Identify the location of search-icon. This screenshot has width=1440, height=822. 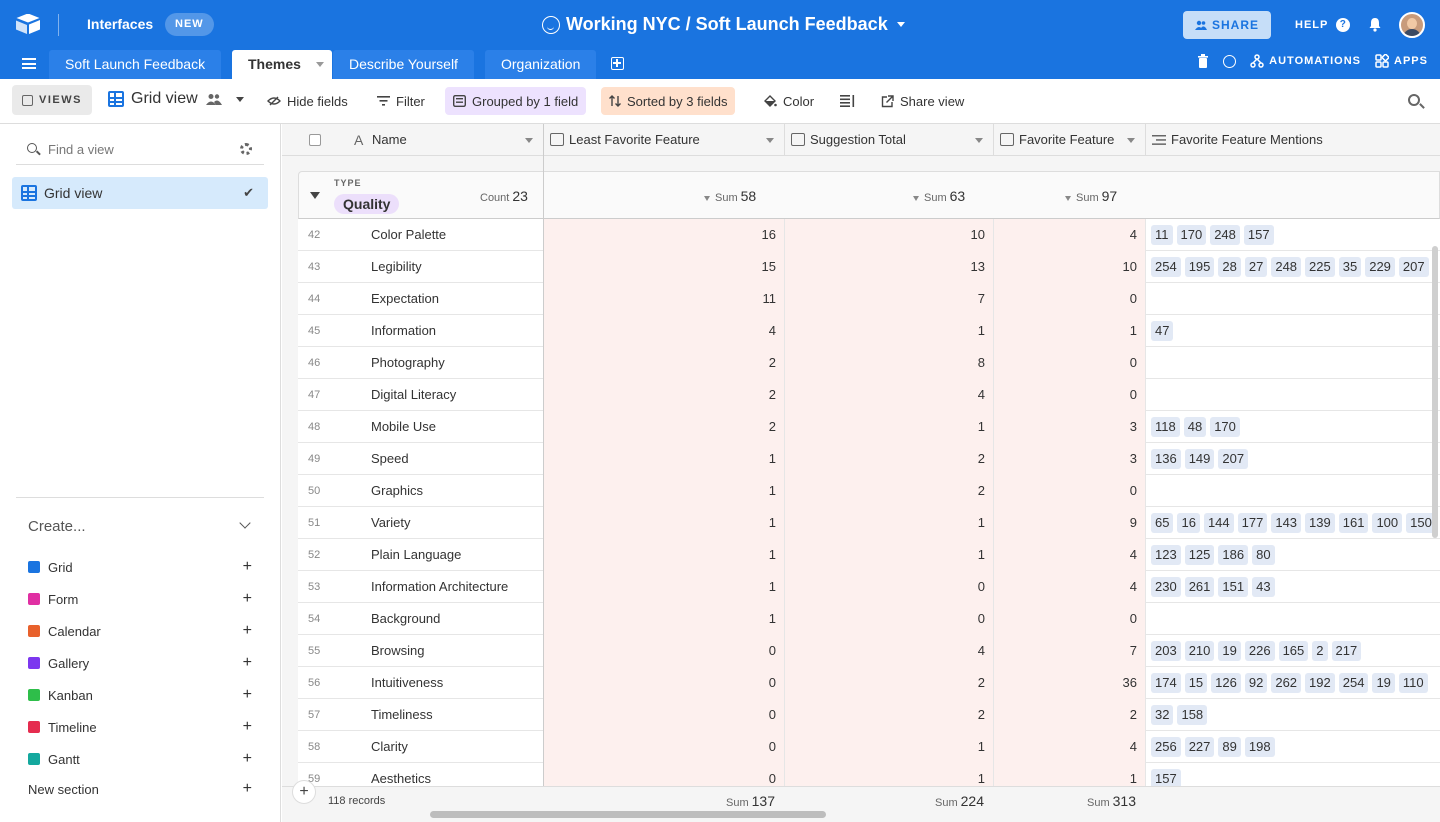
(1414, 100).